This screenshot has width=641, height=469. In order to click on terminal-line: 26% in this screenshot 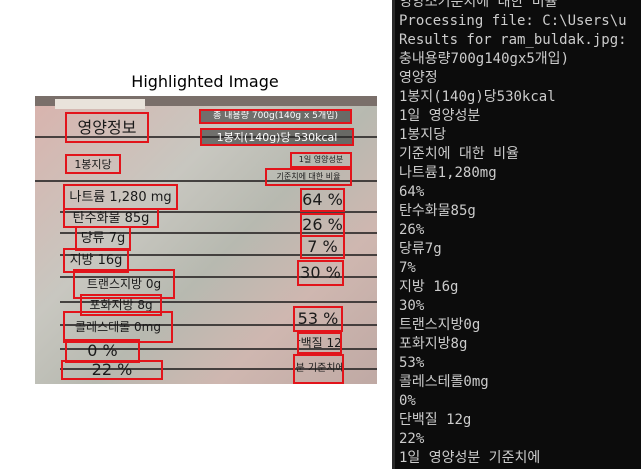, I will do `click(412, 230)`.